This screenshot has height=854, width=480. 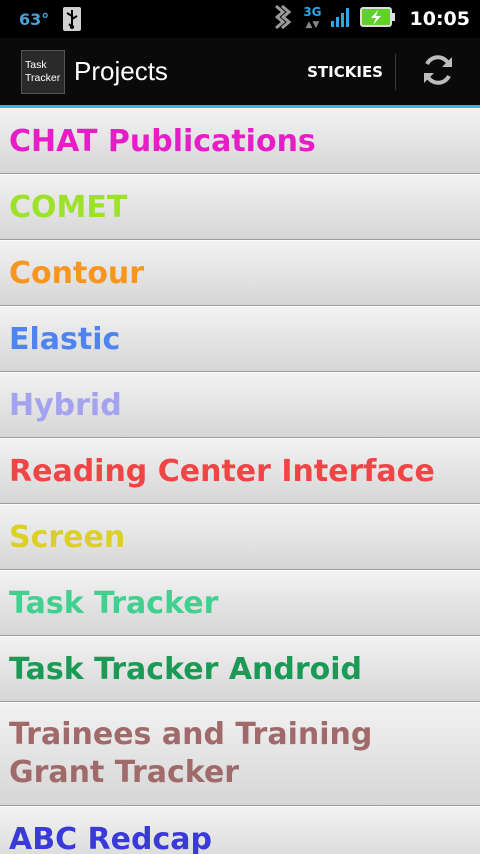 I want to click on clock: 10:05, so click(x=439, y=19).